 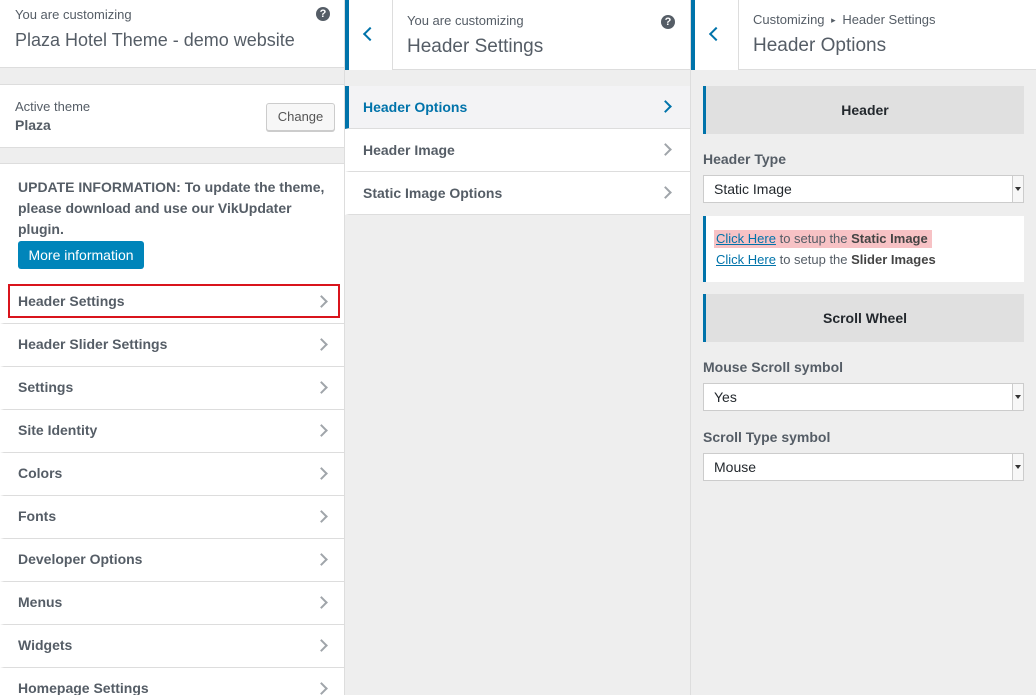 What do you see at coordinates (37, 516) in the screenshot?
I see `section-label: Fonts` at bounding box center [37, 516].